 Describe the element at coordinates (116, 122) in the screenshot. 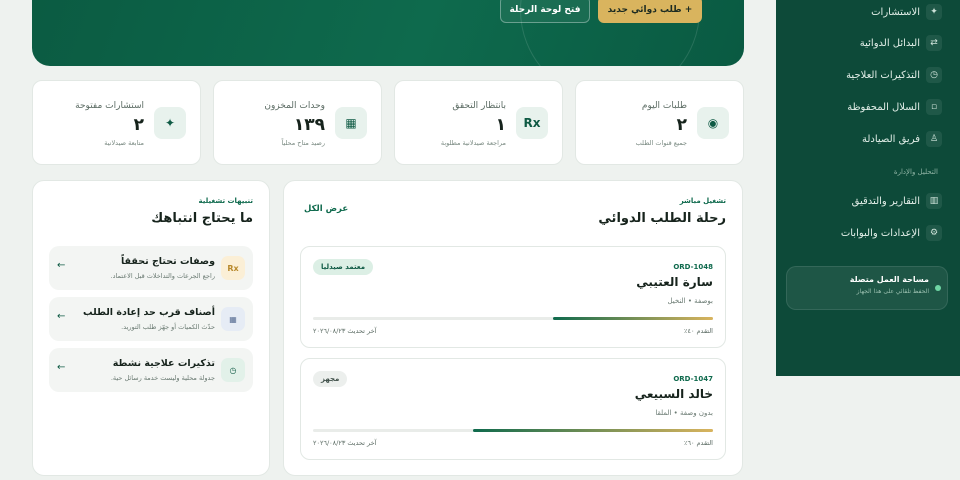

I see `stat-card-open-consultations: ✦ استشارات مفتوحة ٢ متابعة صيدلانية` at that location.